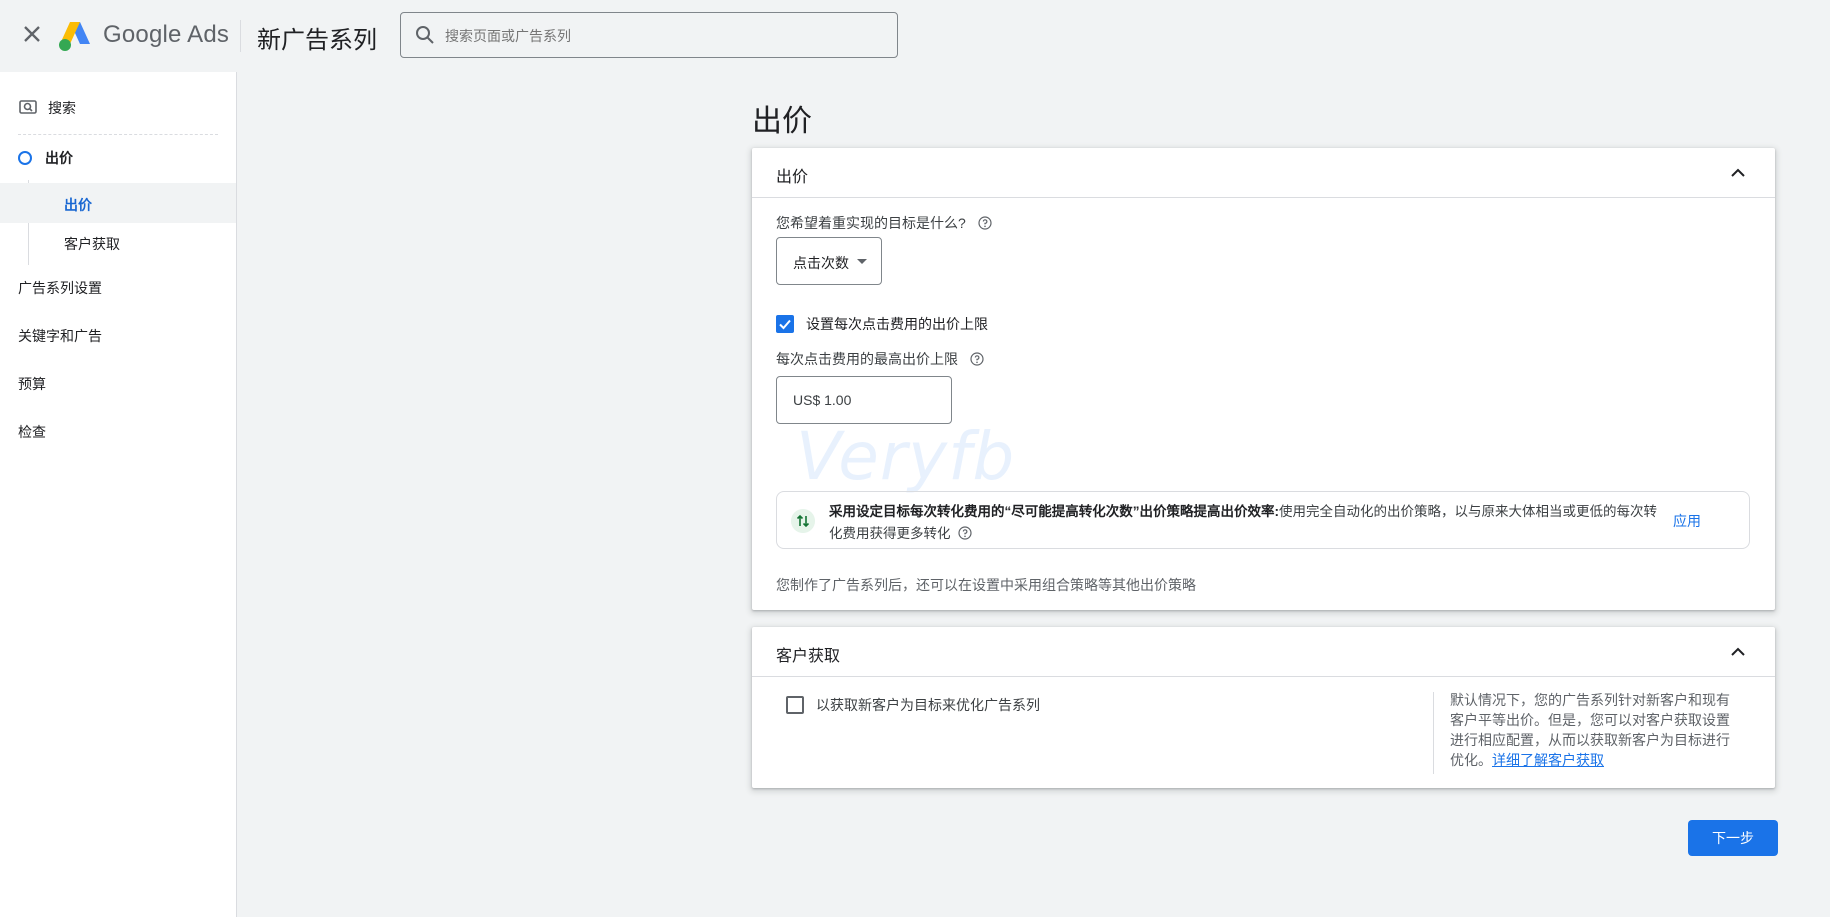 The width and height of the screenshot is (1830, 917). What do you see at coordinates (32, 34) in the screenshot?
I see `close-icon` at bounding box center [32, 34].